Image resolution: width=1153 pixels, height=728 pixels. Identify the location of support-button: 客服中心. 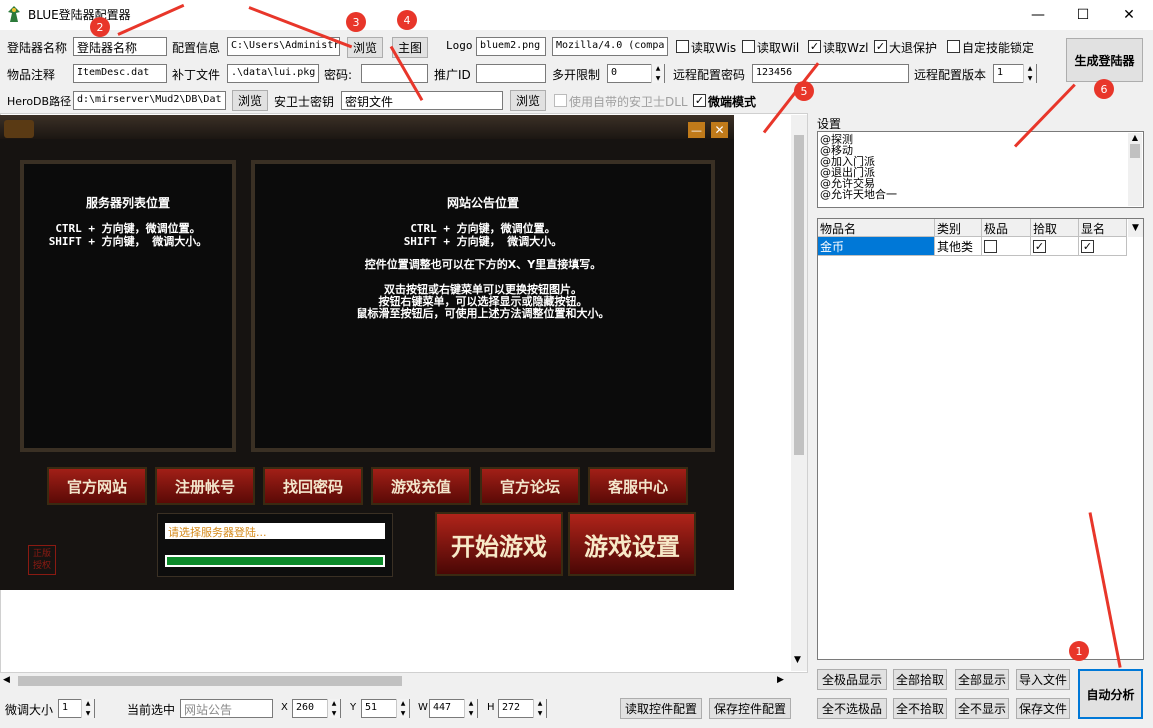
(638, 486).